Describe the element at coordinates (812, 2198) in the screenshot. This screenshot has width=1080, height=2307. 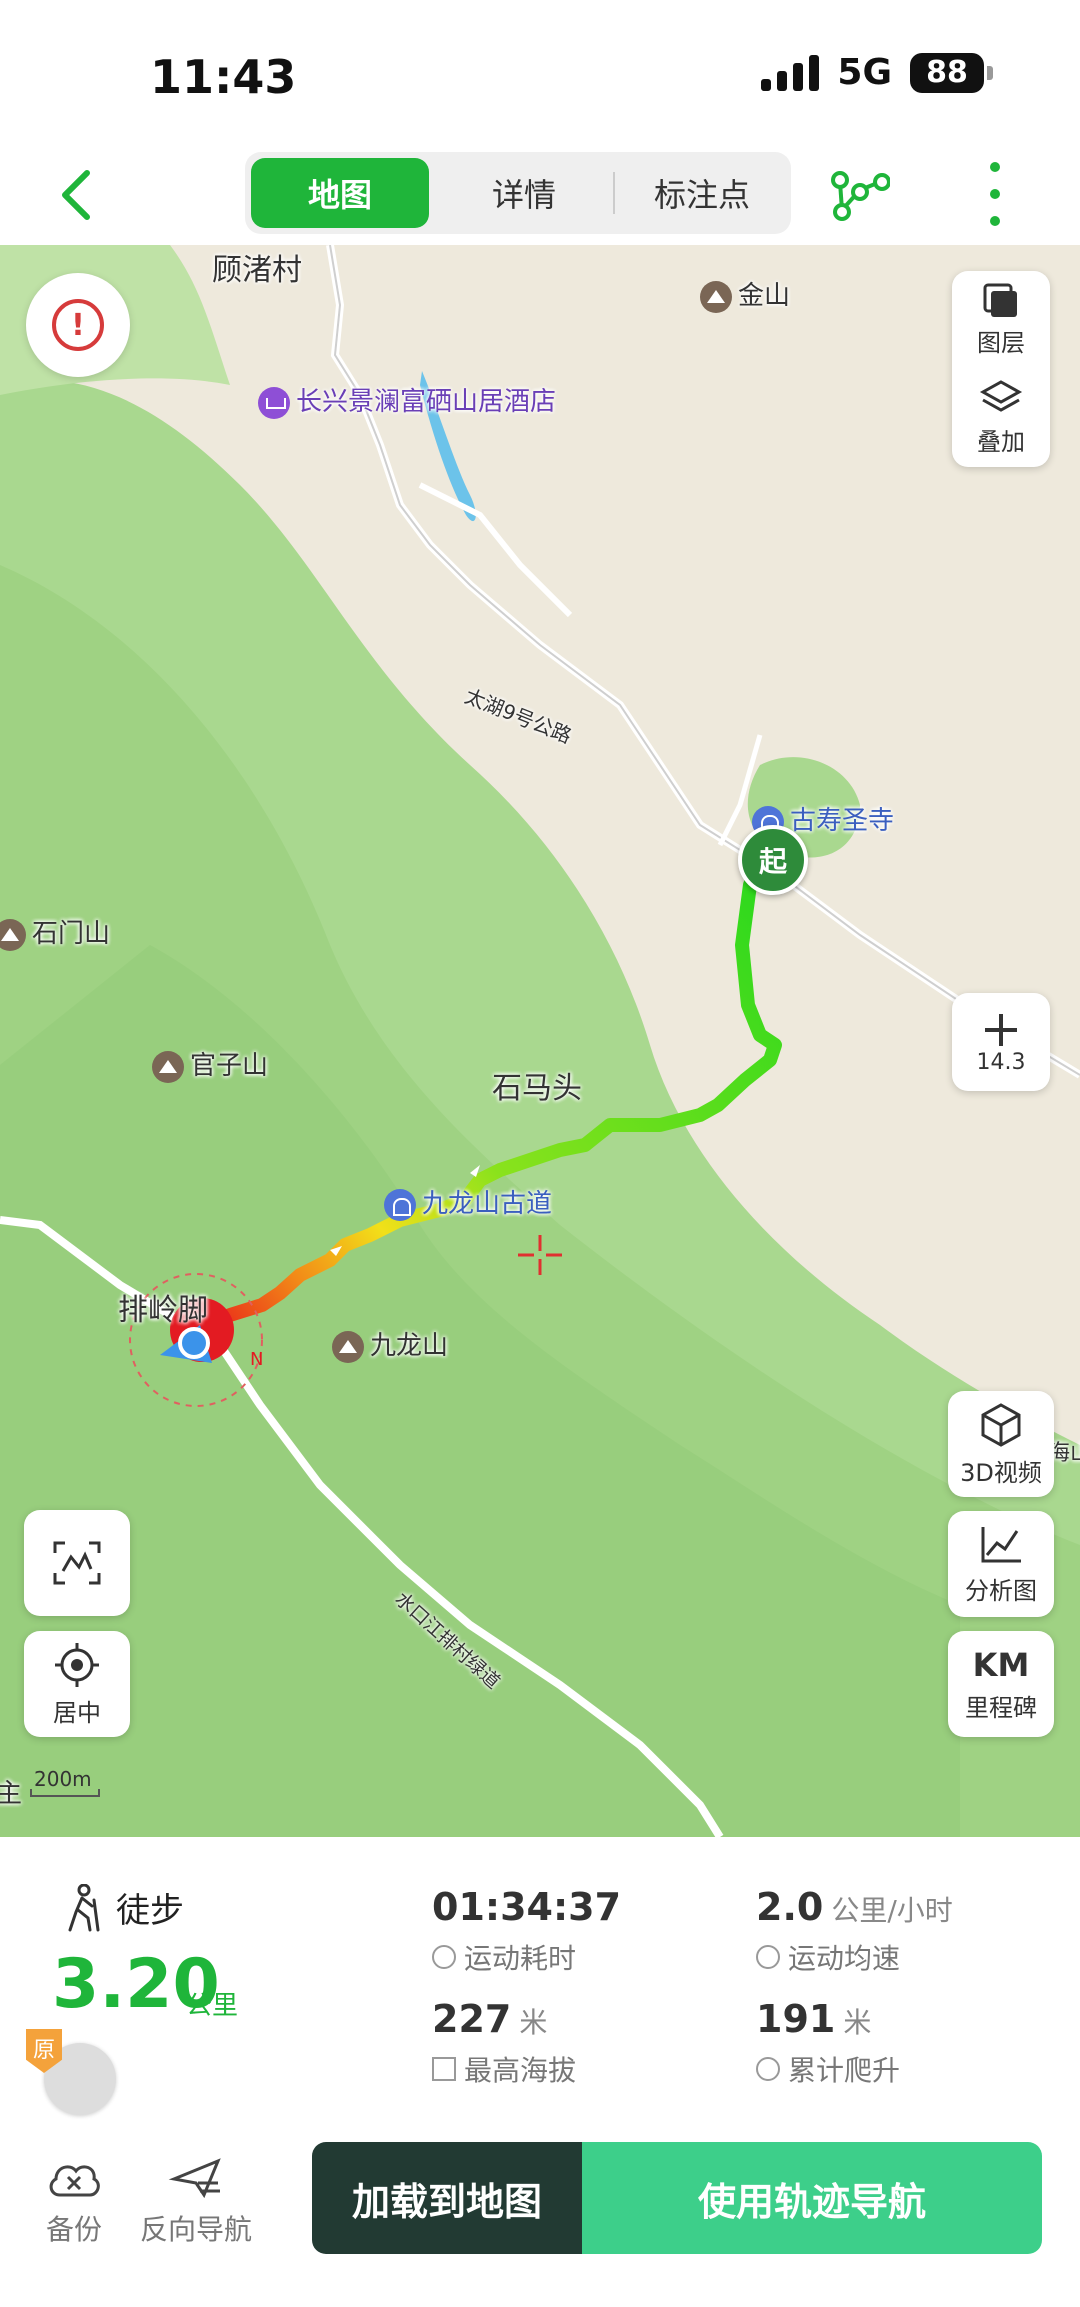
I see `track-navigation-button: 使用轨迹导航` at that location.